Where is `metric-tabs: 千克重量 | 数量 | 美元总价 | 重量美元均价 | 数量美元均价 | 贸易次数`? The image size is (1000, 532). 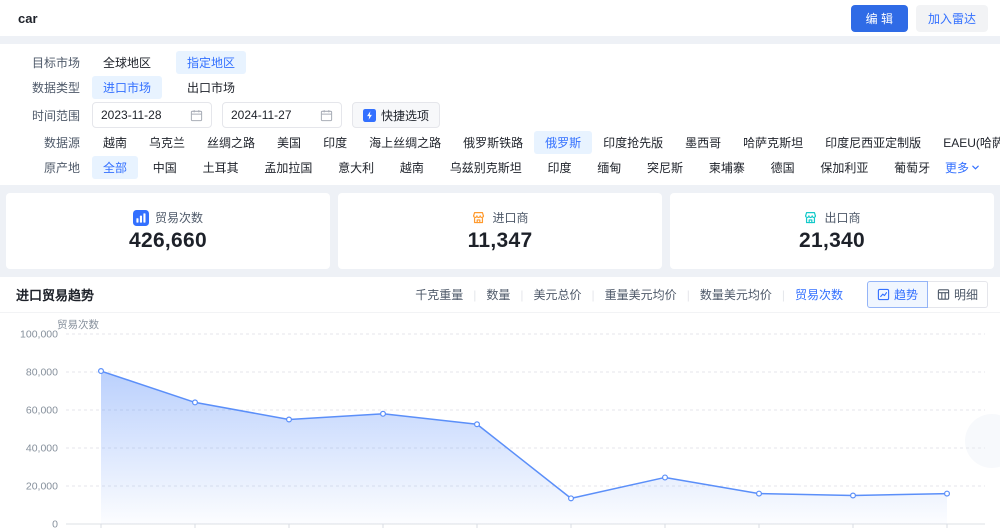 metric-tabs: 千克重量 | 数量 | 美元总价 | 重量美元均价 | 数量美元均价 | 贸易次数 is located at coordinates (629, 294).